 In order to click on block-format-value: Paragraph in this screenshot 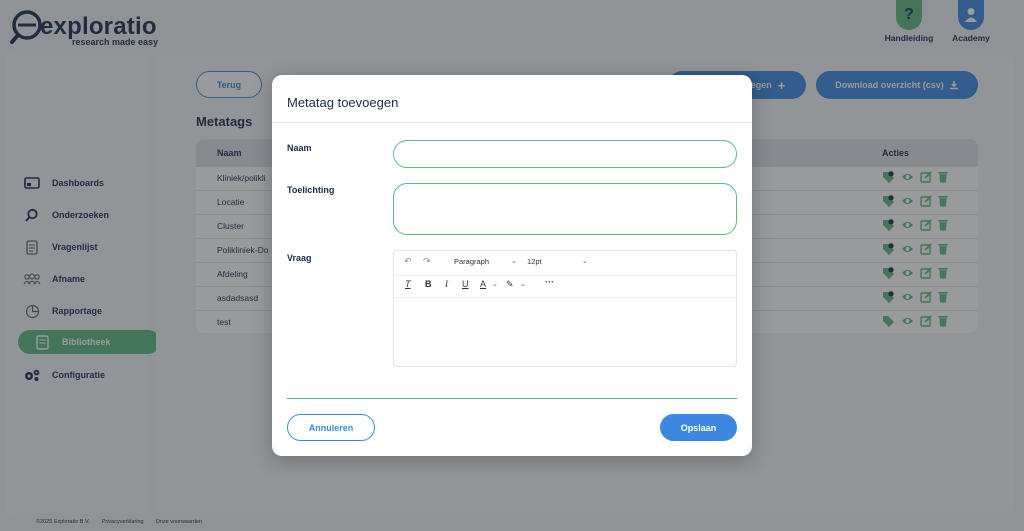, I will do `click(472, 261)`.